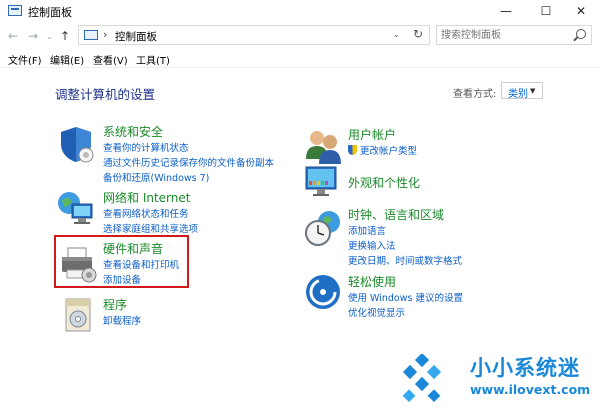 This screenshot has width=600, height=413. Describe the element at coordinates (33, 36) in the screenshot. I see `forward-arrow-icon: →` at that location.